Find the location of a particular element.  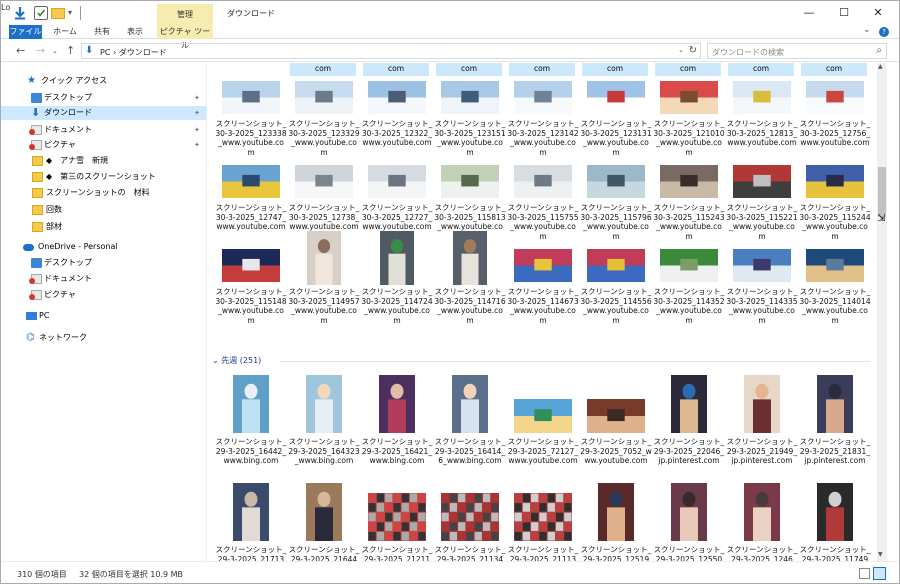

selection-info: 32 個の項目を選択 10.9 MB is located at coordinates (131, 574).